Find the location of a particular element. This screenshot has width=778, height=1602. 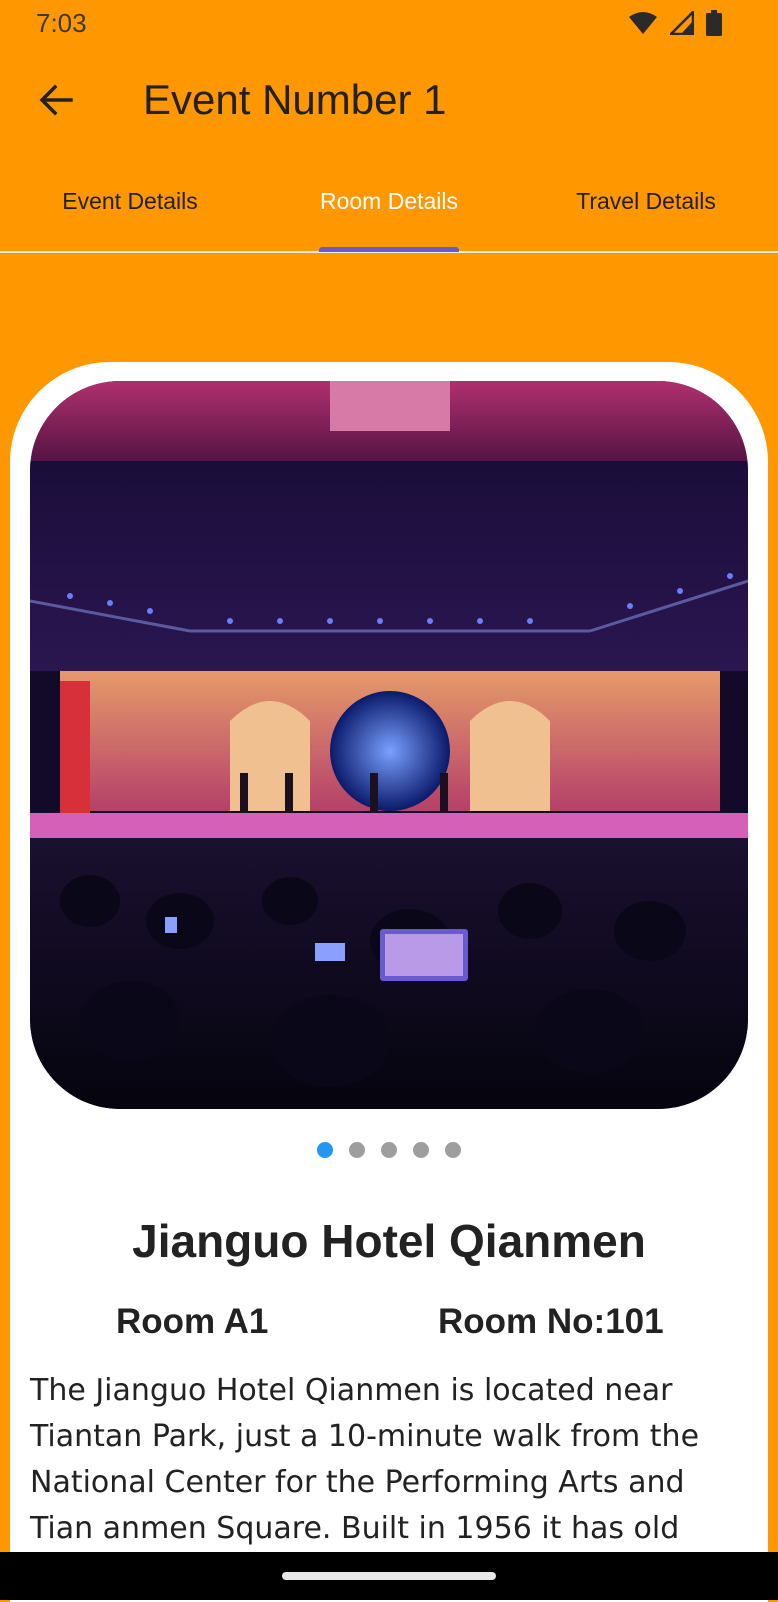

home-gesture-handle is located at coordinates (389, 1576).